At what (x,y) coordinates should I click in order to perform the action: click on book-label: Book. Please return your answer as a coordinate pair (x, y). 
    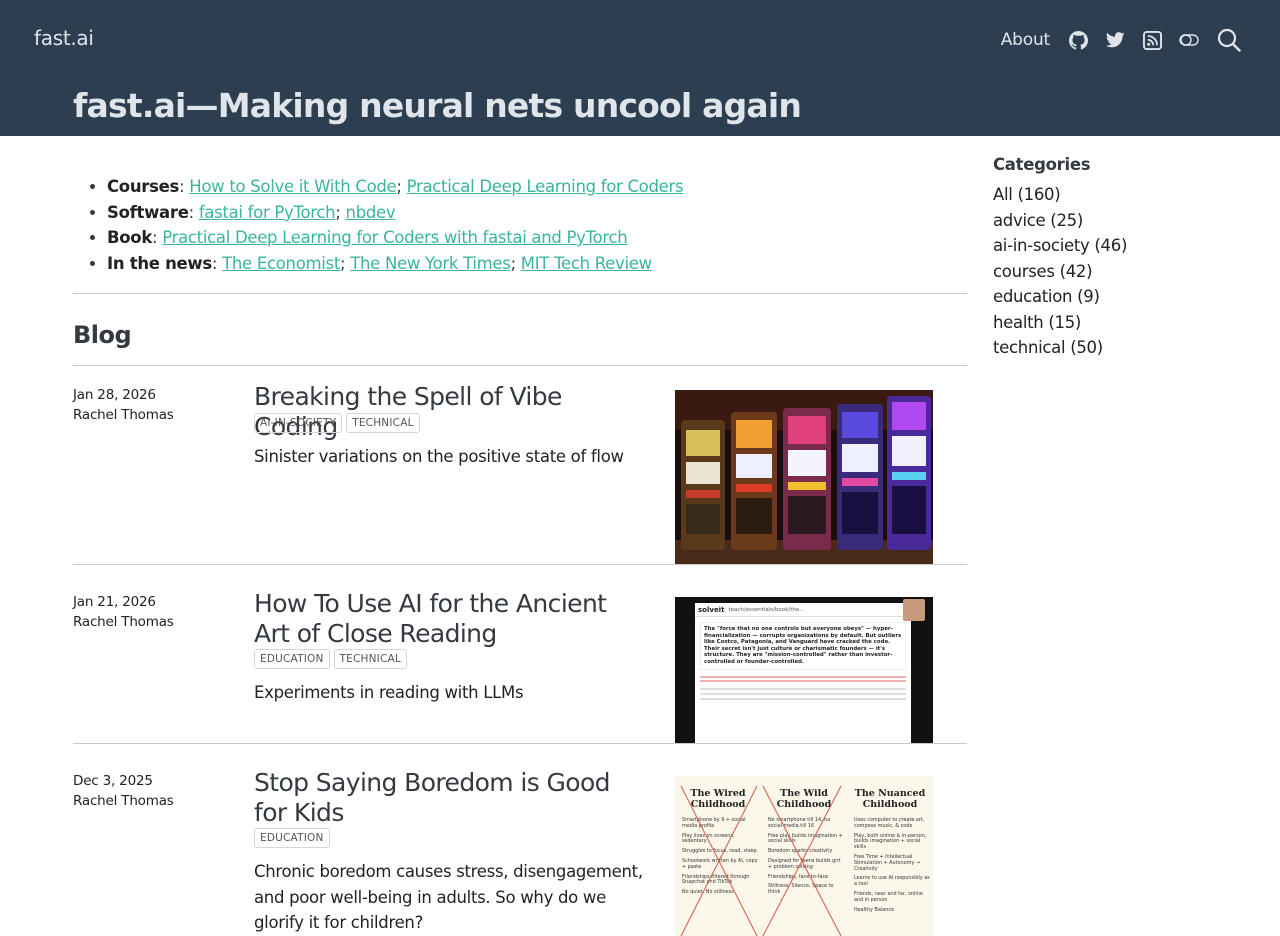
    Looking at the image, I should click on (130, 237).